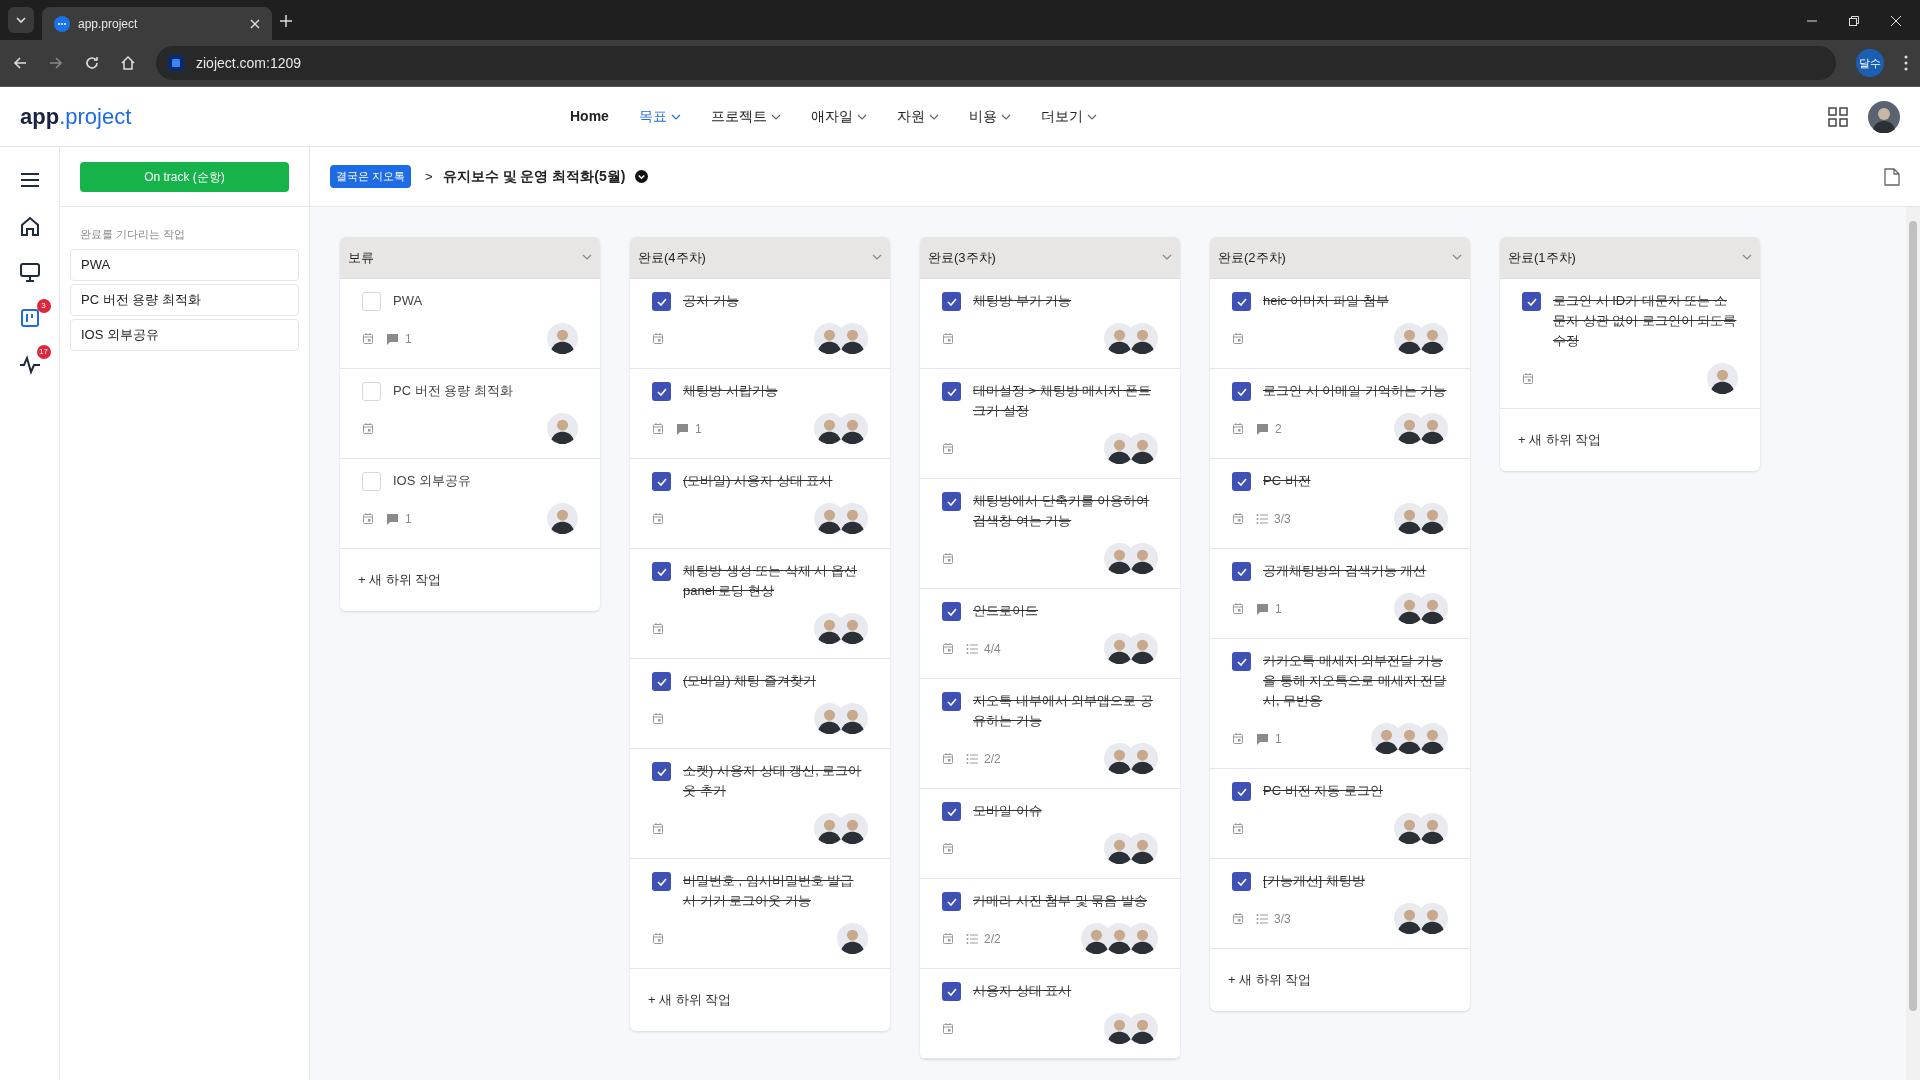  Describe the element at coordinates (286, 21) in the screenshot. I see `new-tab-icon` at that location.